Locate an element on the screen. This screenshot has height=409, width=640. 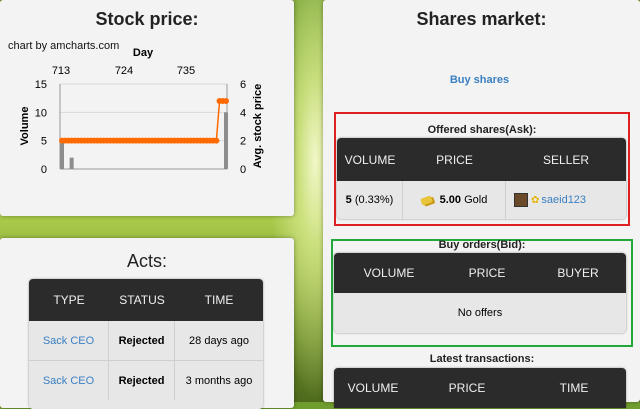
acts-header-time: TIME is located at coordinates (219, 300).